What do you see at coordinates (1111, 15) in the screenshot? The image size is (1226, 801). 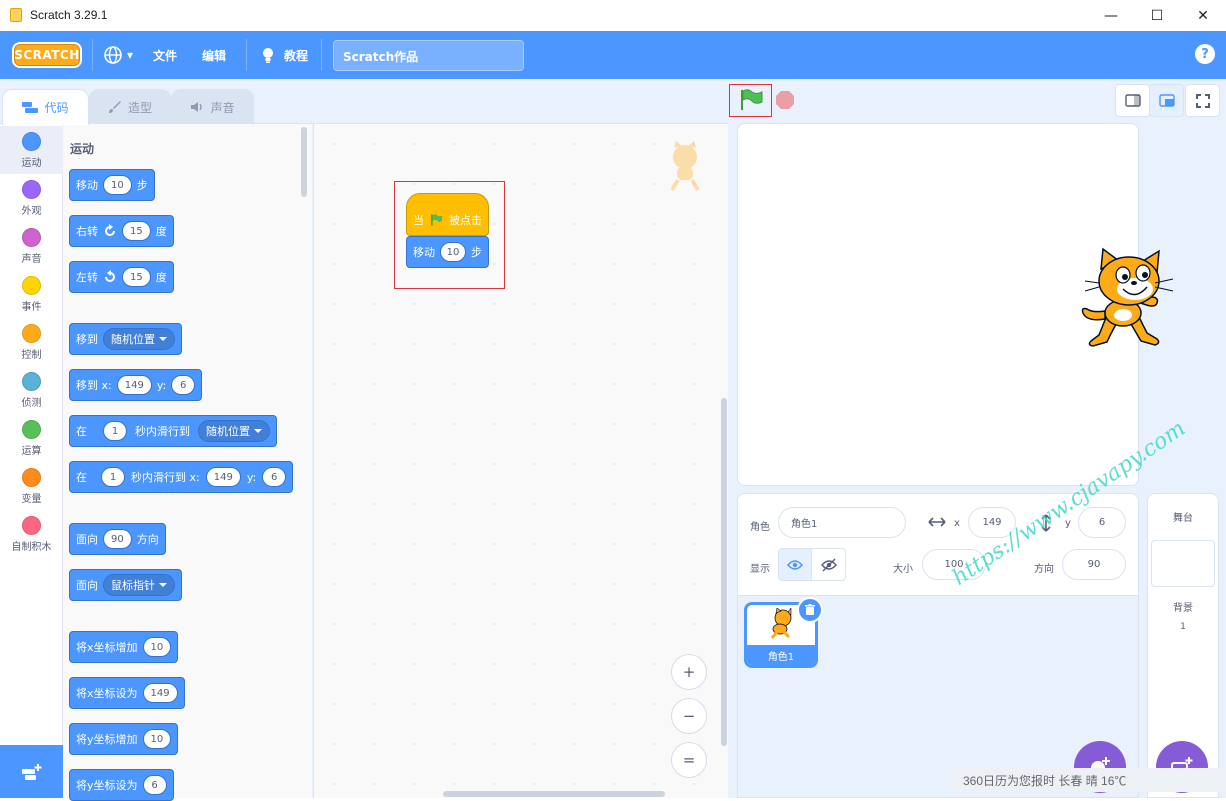 I see `minimize-button: —` at bounding box center [1111, 15].